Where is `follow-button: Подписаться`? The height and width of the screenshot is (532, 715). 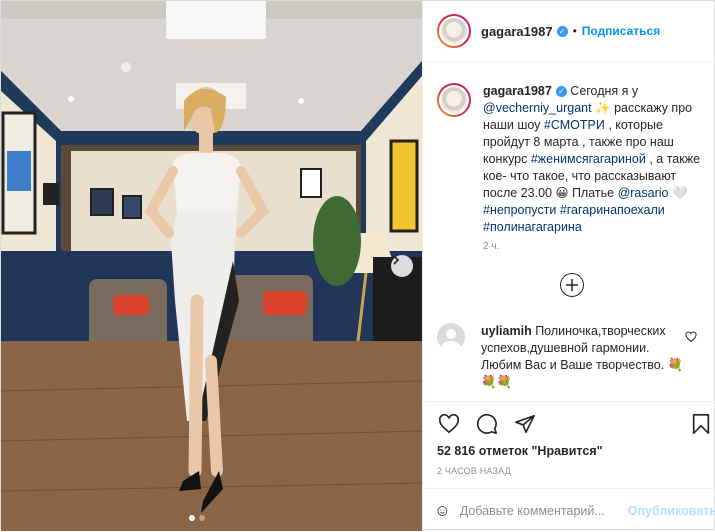
follow-button: Подписаться is located at coordinates (621, 31).